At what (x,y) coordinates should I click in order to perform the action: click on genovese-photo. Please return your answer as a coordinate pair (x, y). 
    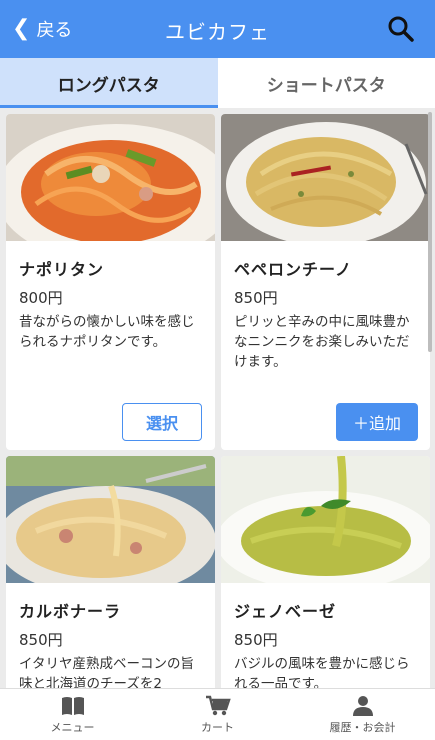
    Looking at the image, I should click on (325, 519).